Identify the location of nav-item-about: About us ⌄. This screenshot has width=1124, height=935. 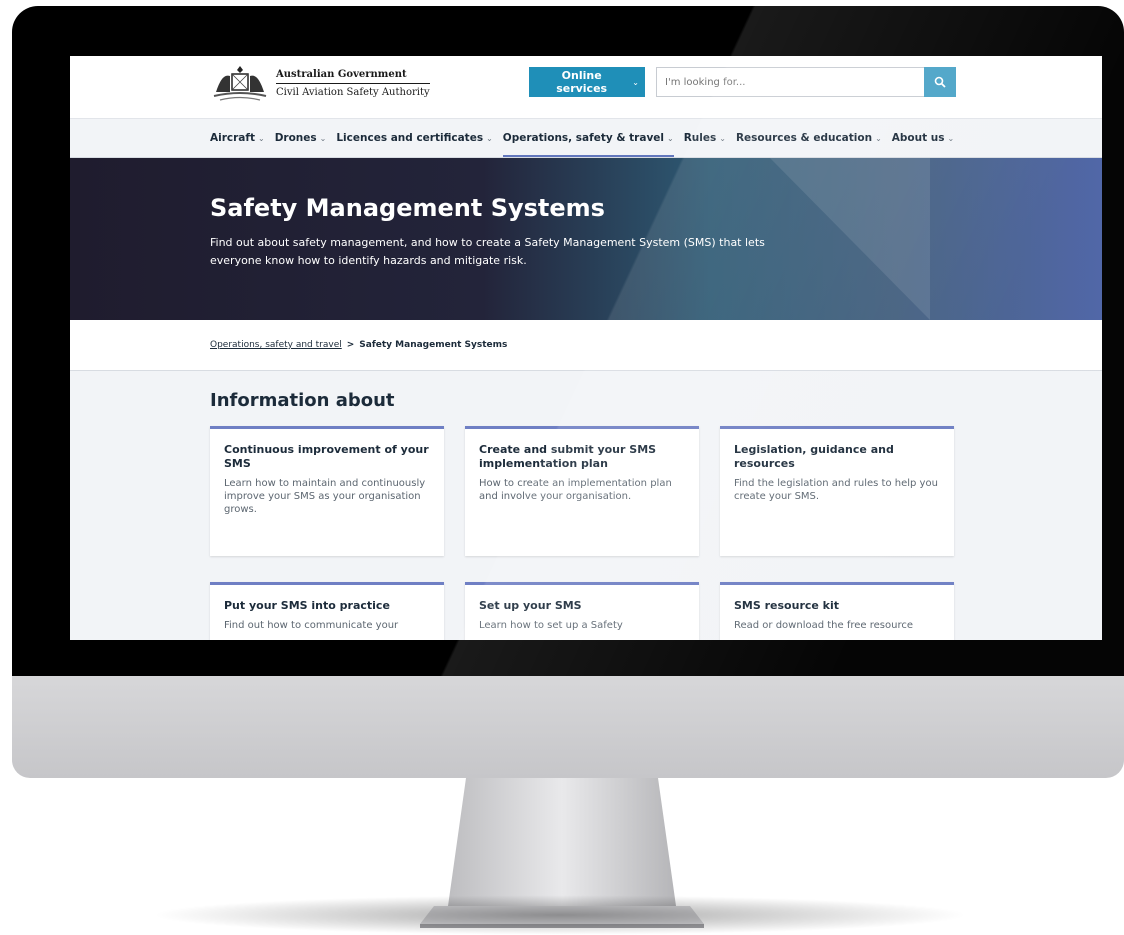
(923, 138).